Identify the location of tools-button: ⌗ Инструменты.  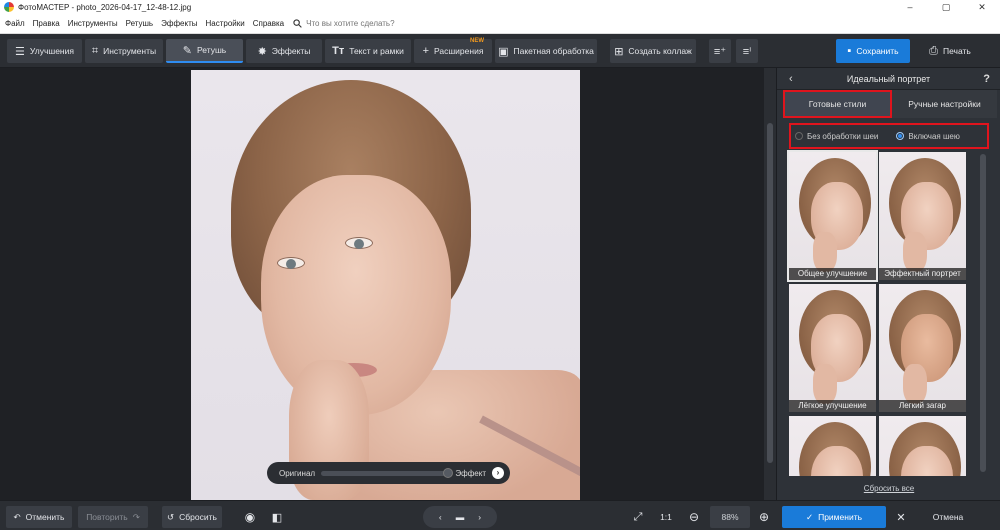
(124, 51).